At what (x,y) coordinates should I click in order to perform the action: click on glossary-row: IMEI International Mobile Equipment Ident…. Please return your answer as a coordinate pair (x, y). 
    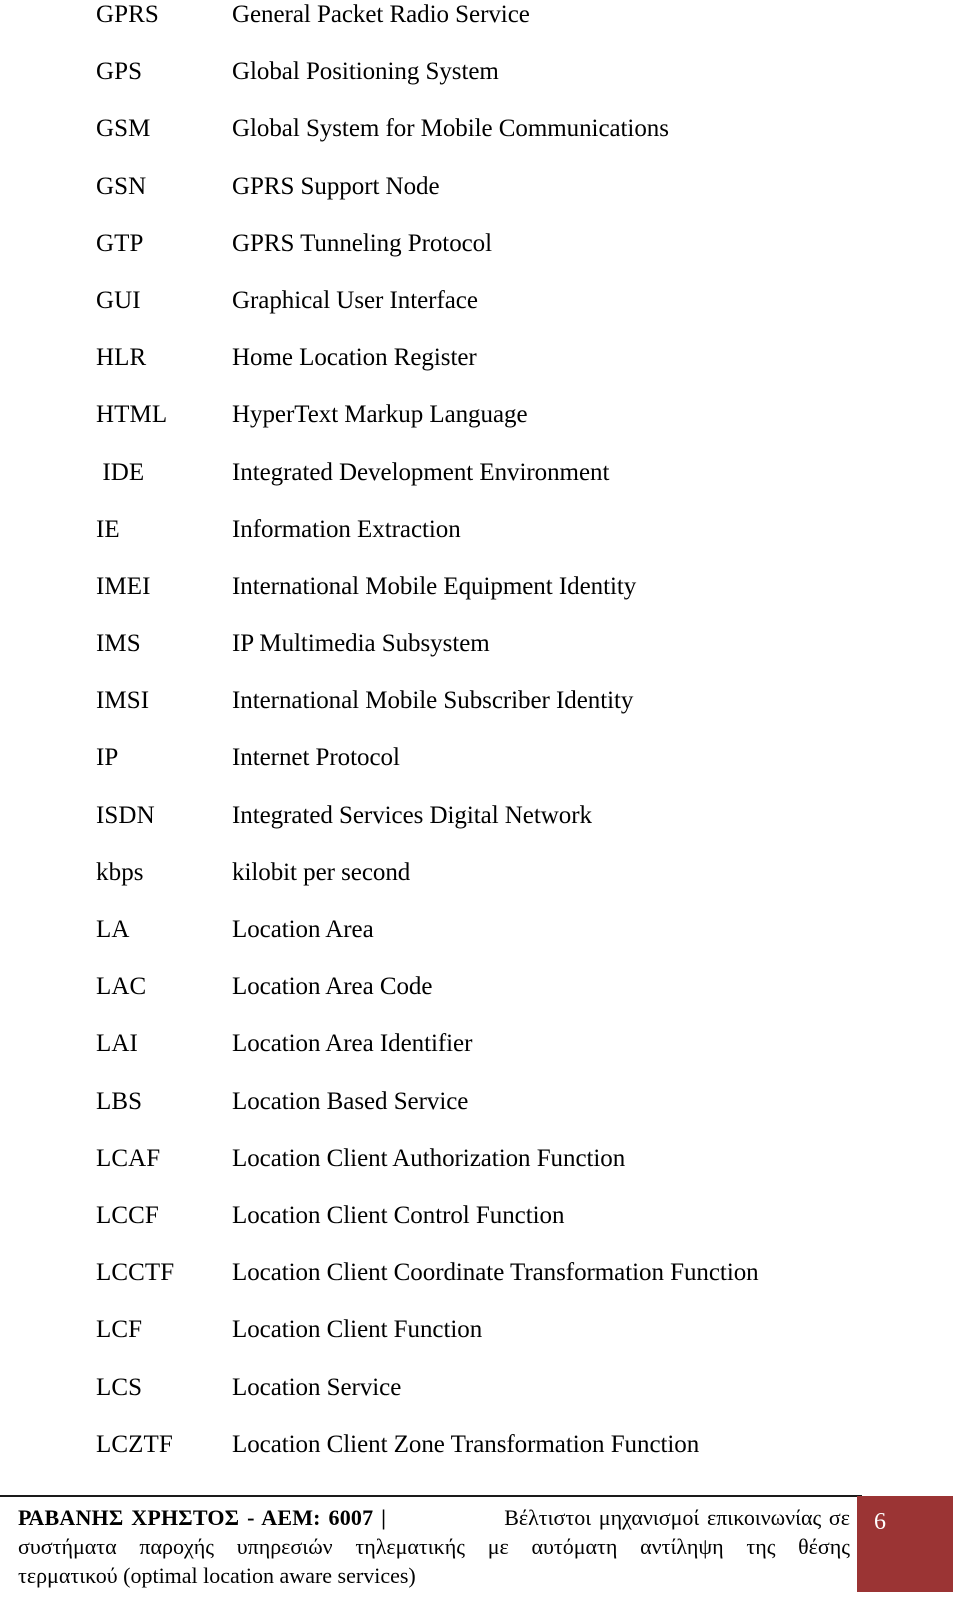
    Looking at the image, I should click on (480, 600).